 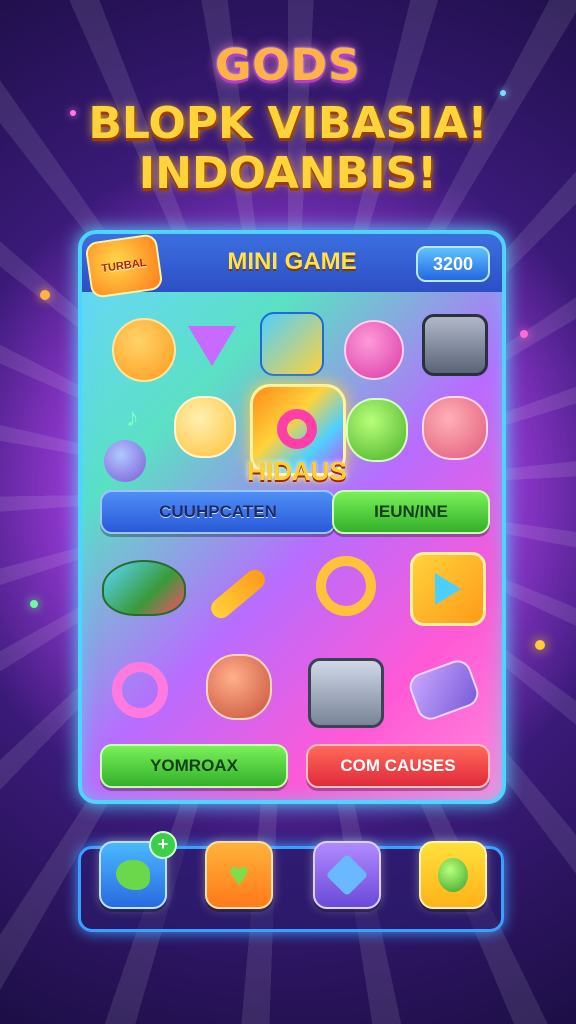 I want to click on bear-face-icon, so click(x=144, y=350).